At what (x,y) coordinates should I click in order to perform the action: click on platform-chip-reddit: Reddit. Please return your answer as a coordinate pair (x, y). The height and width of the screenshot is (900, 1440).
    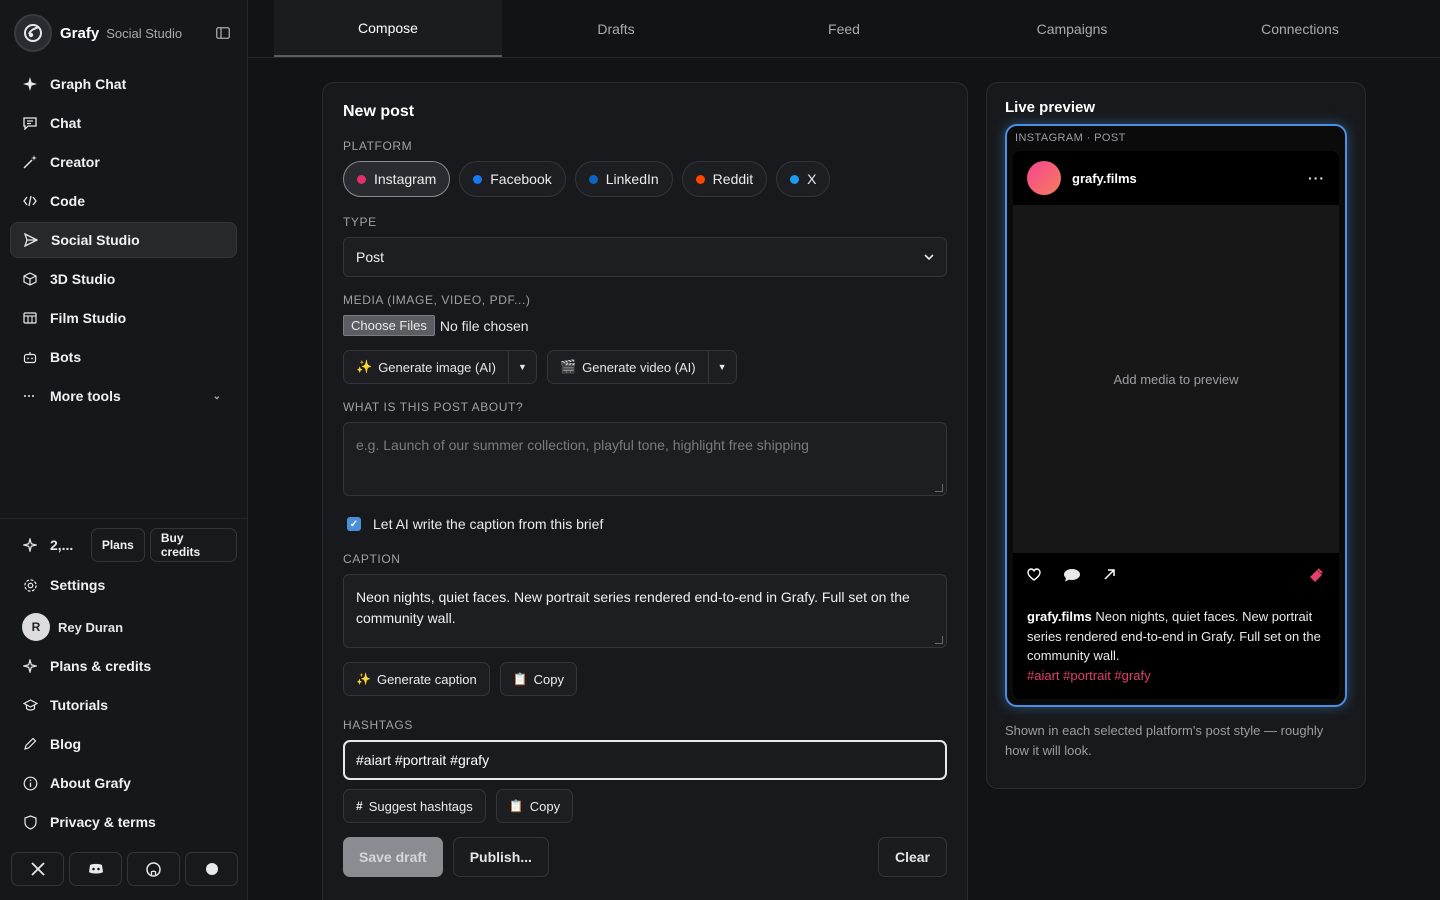
    Looking at the image, I should click on (724, 179).